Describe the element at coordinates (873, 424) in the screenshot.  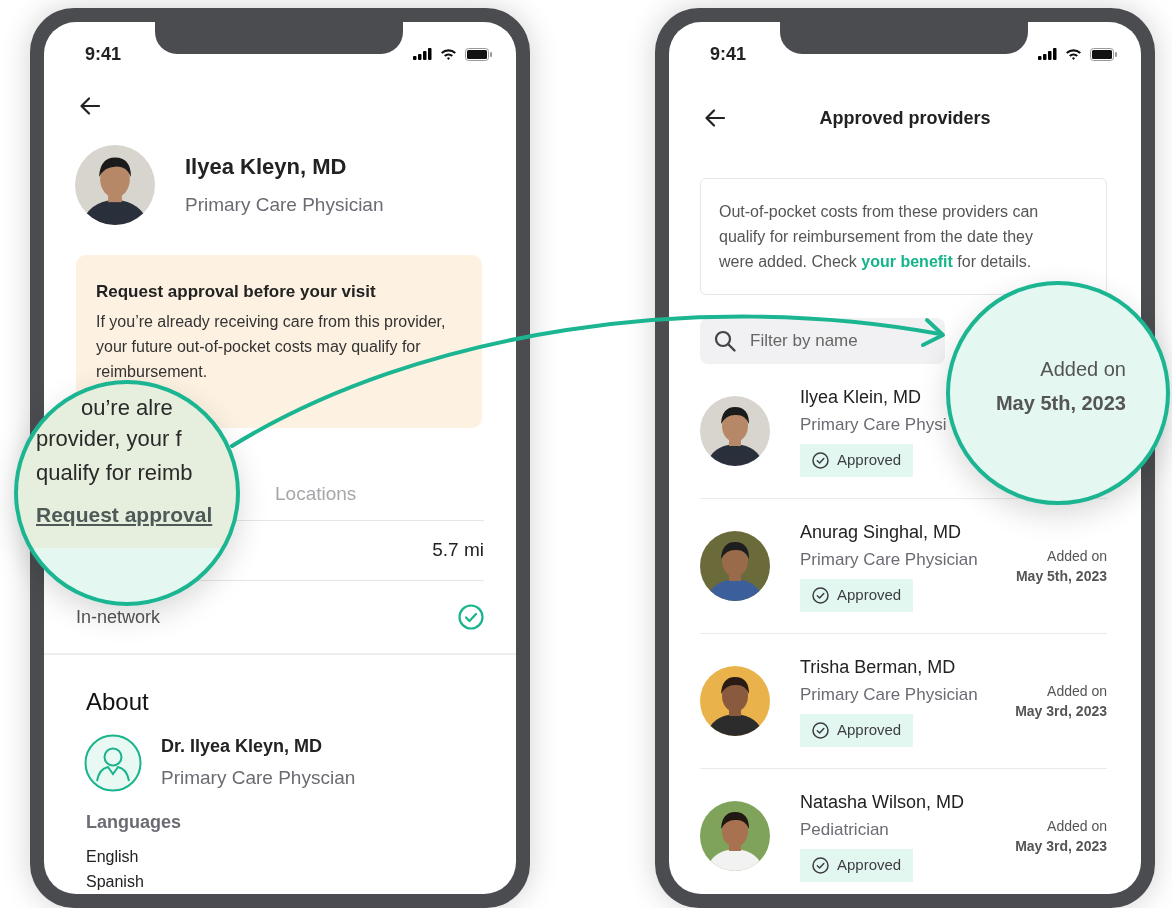
I see `provider-specialty: Primary Care Physi` at that location.